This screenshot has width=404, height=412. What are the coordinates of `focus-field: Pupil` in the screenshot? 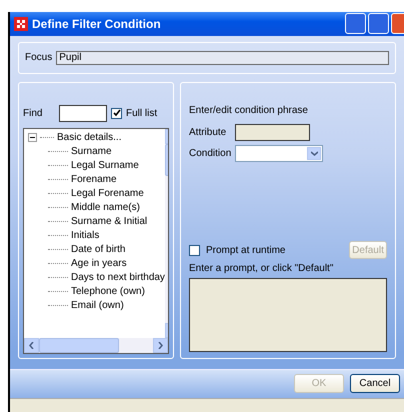 It's located at (222, 57).